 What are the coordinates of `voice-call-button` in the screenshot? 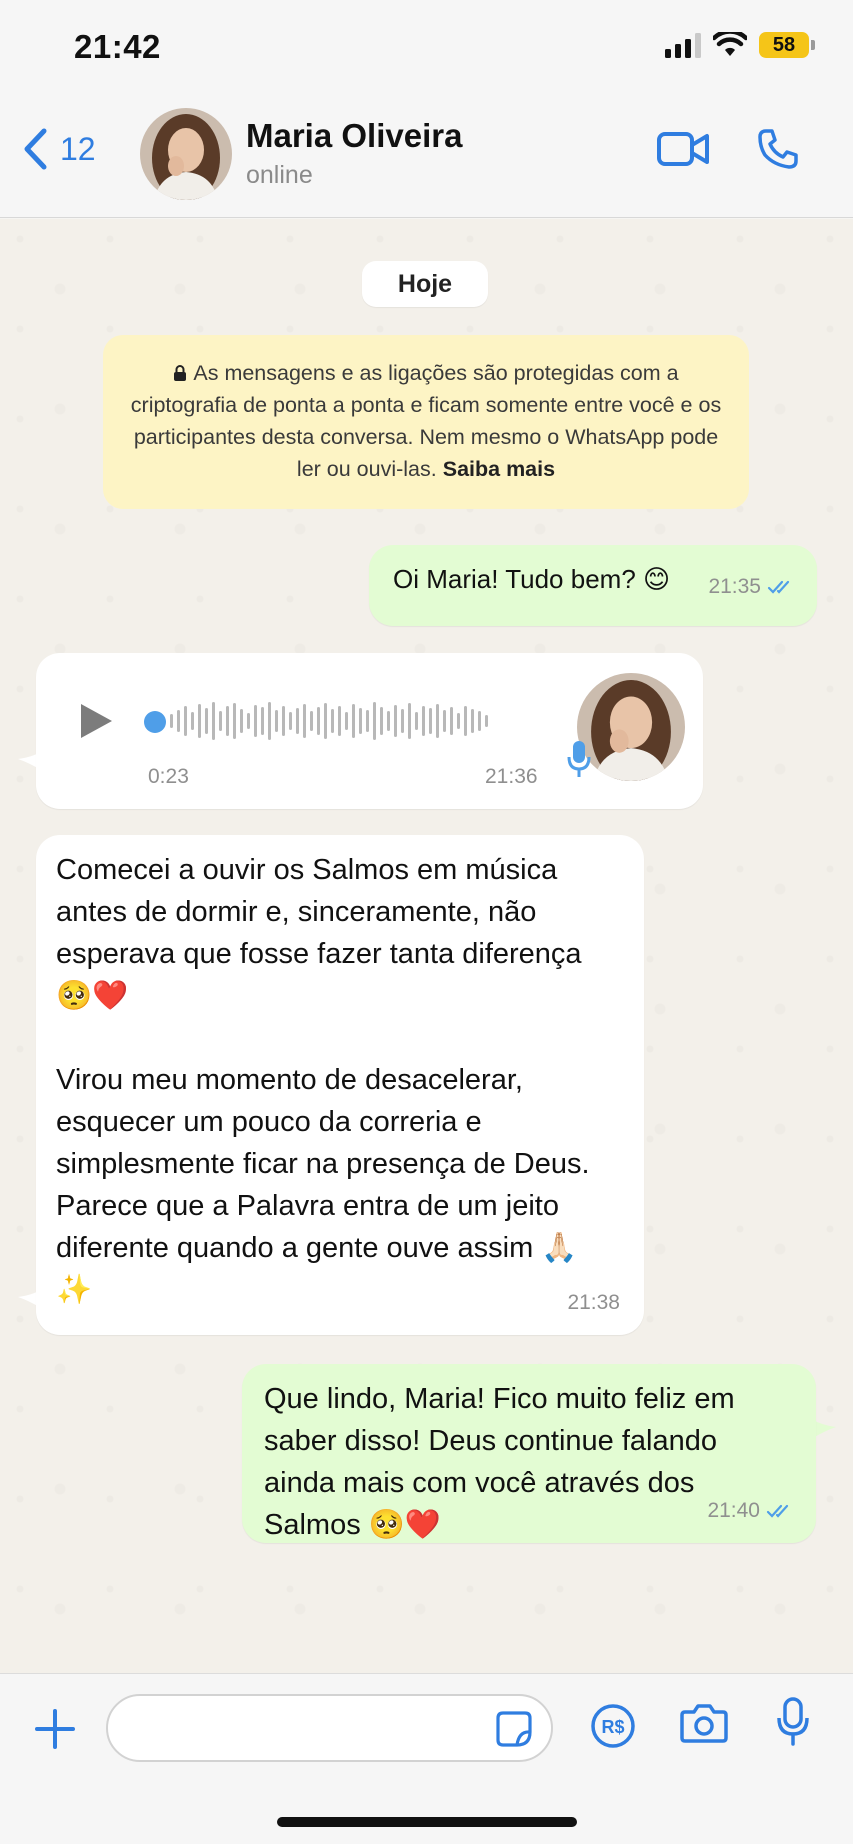 It's located at (778, 151).